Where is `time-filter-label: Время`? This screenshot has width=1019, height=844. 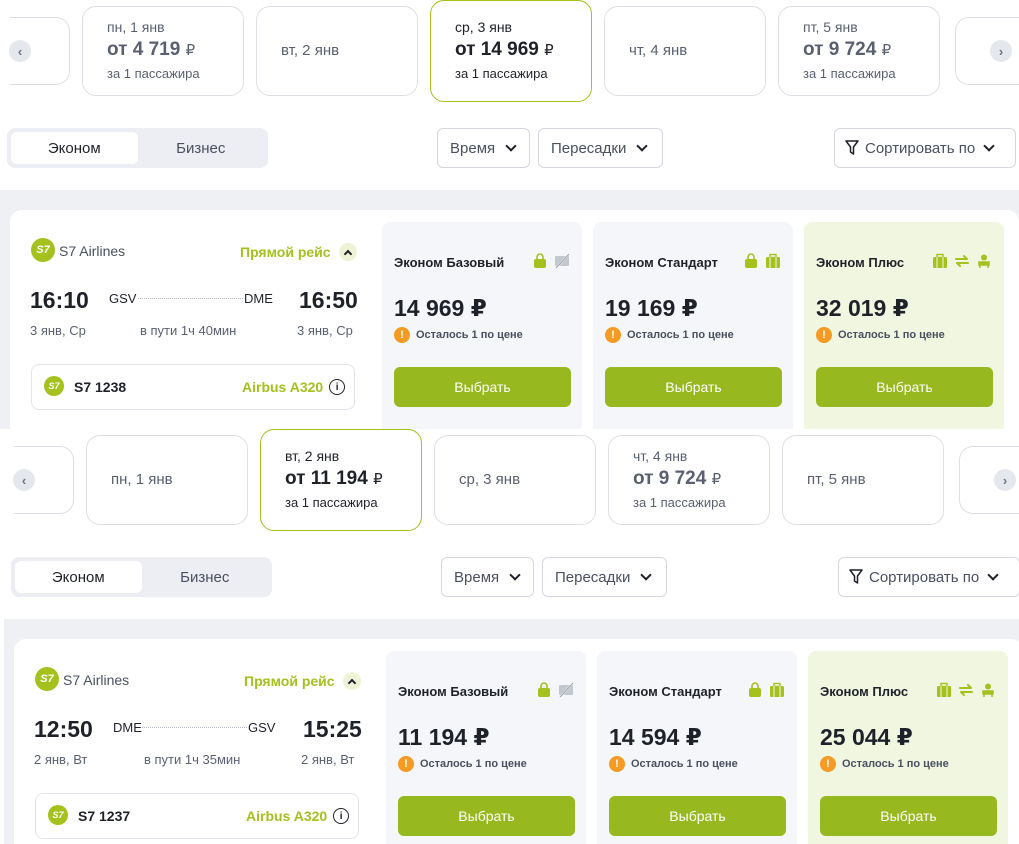 time-filter-label: Время is located at coordinates (477, 577).